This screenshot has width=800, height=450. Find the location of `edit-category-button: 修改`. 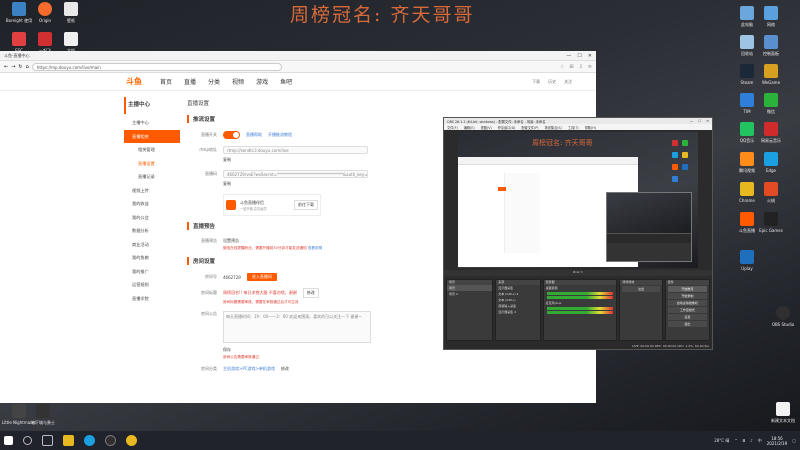

edit-category-button: 修改 is located at coordinates (285, 369).